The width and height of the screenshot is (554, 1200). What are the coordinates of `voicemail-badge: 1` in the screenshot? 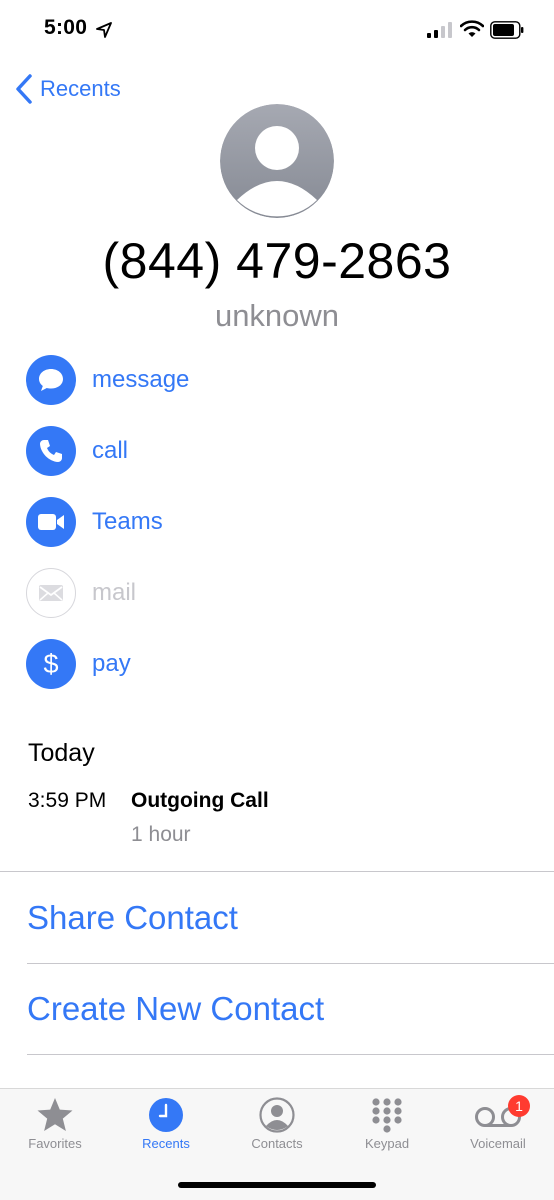 It's located at (519, 1106).